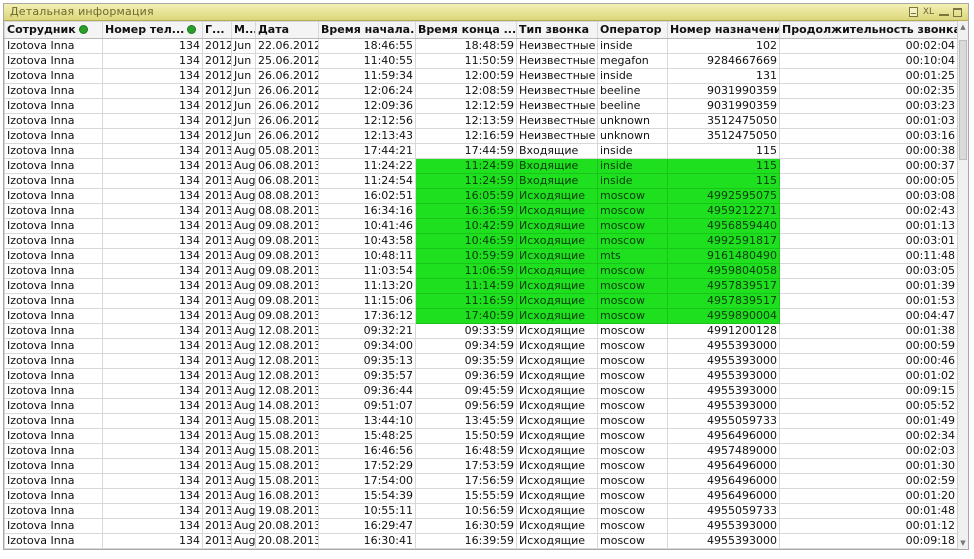 This screenshot has height=559, width=974. Describe the element at coordinates (868, 136) in the screenshot. I see `cell-duration: 00:03:16` at that location.